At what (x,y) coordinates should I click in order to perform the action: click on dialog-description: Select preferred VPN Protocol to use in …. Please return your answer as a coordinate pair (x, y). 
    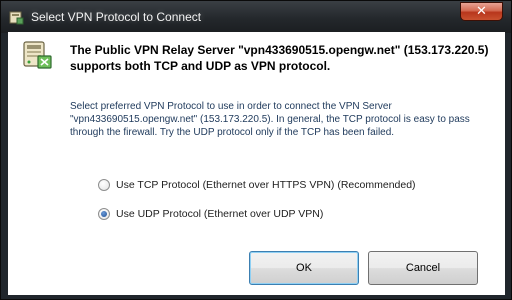
    Looking at the image, I should click on (270, 119).